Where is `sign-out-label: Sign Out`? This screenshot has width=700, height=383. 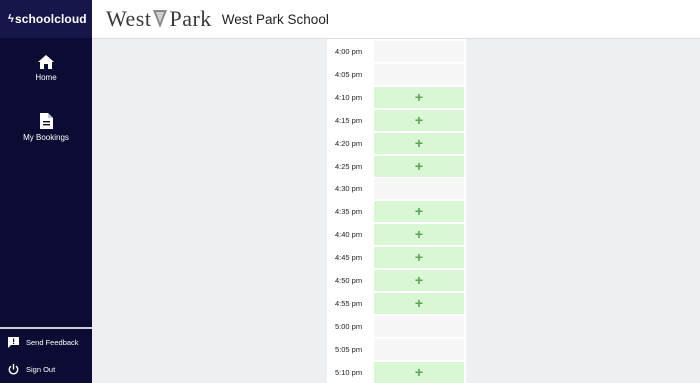 sign-out-label: Sign Out is located at coordinates (41, 369).